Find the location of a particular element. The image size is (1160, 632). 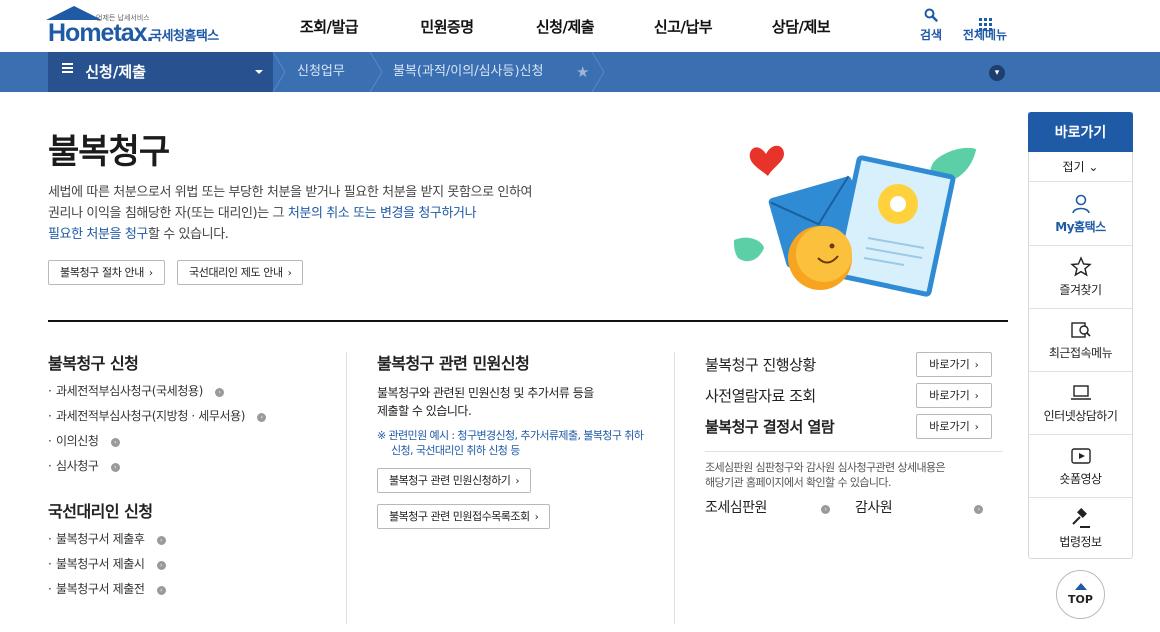

menu-select: 신청/제출 is located at coordinates (160, 72).